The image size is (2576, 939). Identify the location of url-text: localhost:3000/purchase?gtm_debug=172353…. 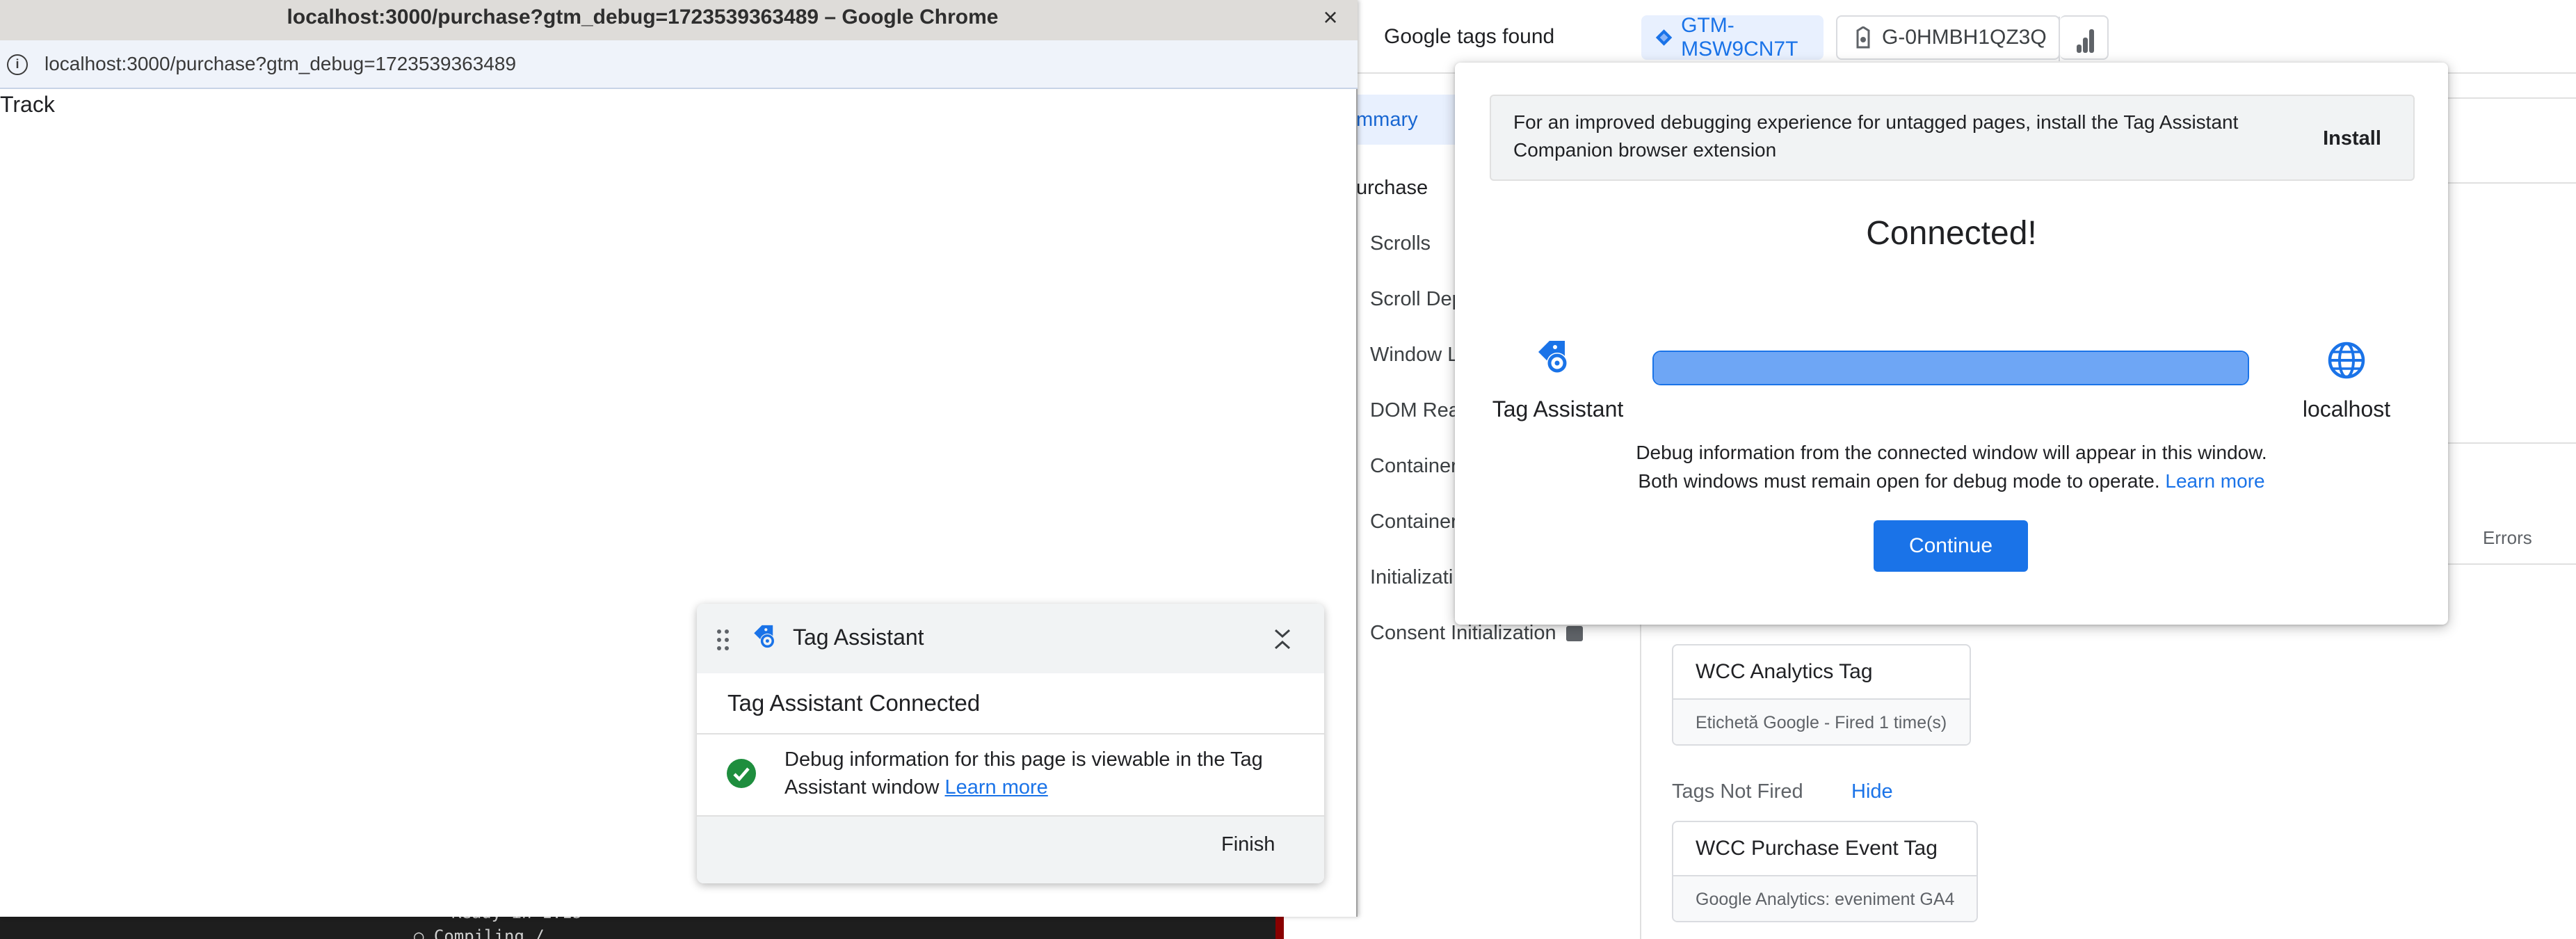
(281, 64).